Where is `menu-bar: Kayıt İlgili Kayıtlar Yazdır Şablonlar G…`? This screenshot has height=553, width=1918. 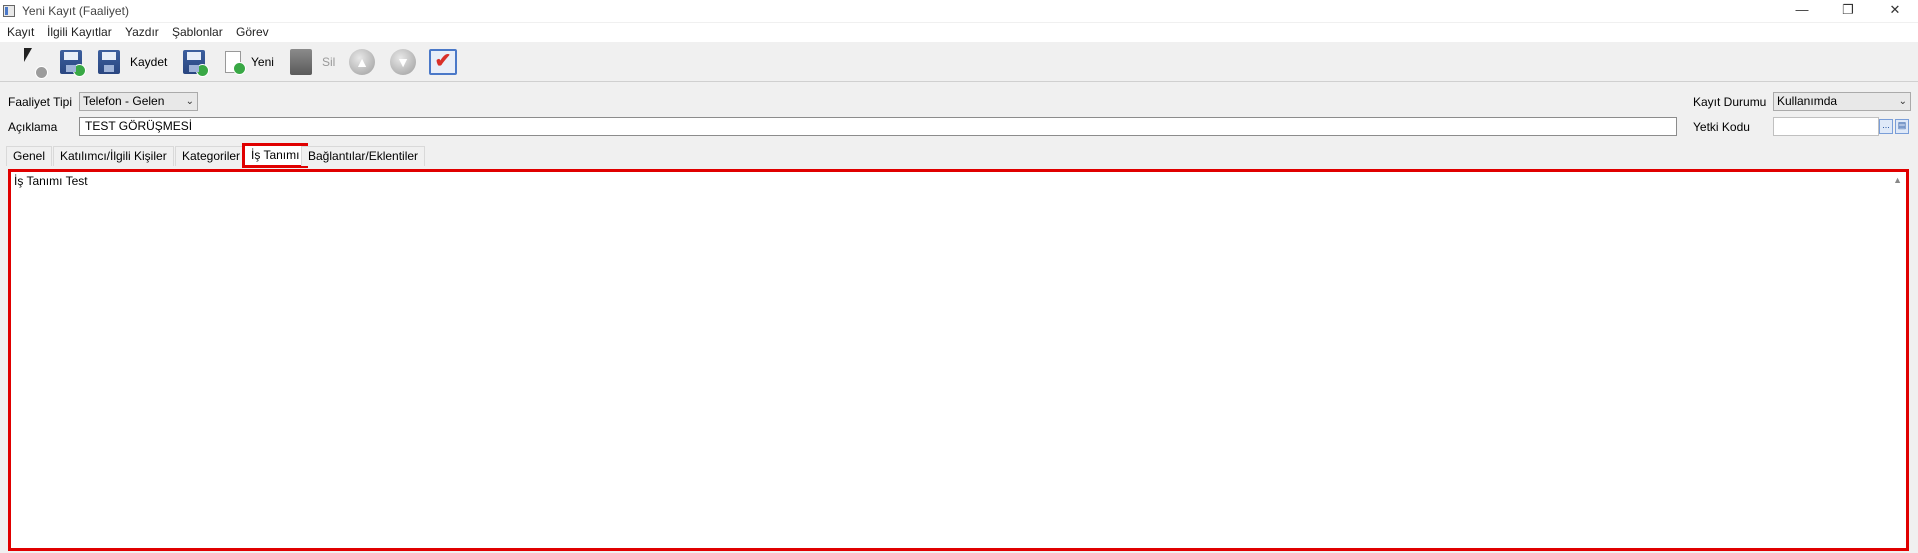 menu-bar: Kayıt İlgili Kayıtlar Yazdır Şablonlar G… is located at coordinates (959, 32).